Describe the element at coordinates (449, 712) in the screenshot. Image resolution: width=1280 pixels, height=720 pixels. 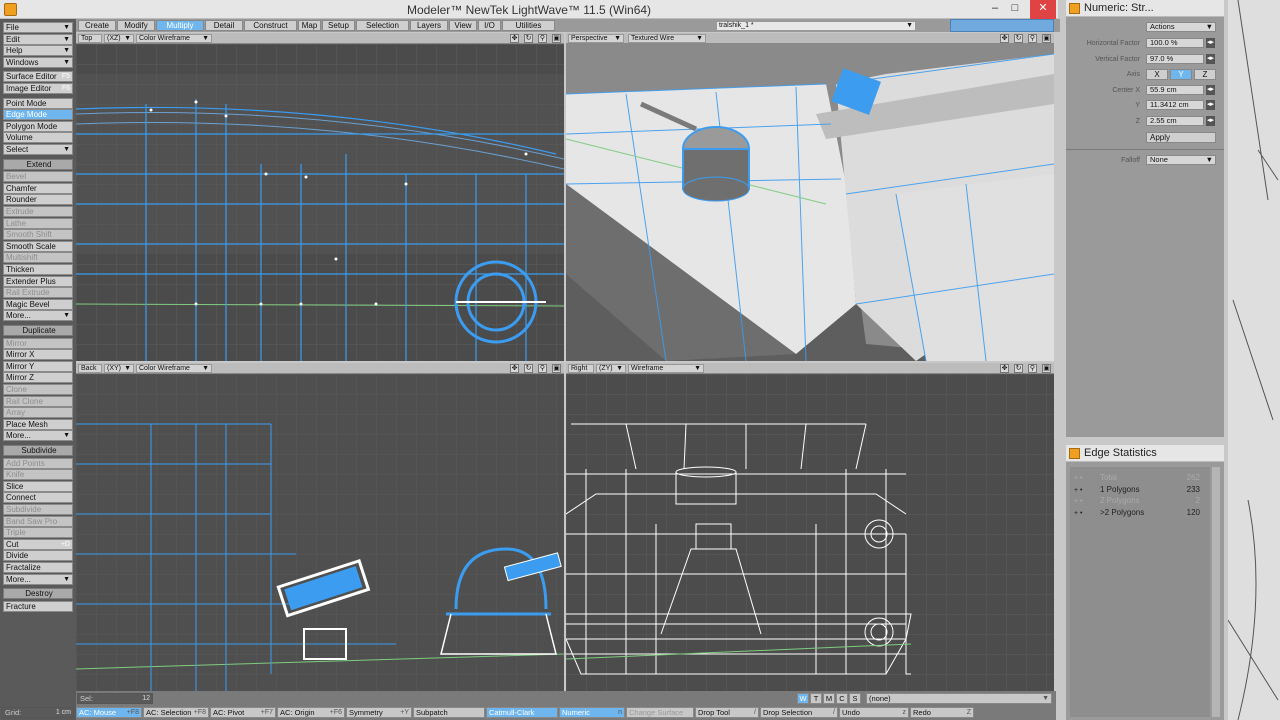
I see `subpatch-button: Subpatch` at that location.